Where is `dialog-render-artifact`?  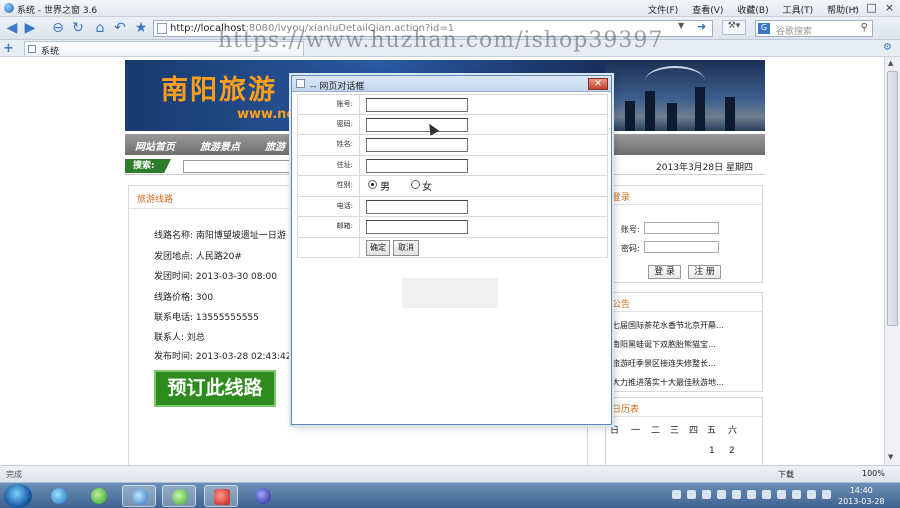
dialog-render-artifact is located at coordinates (450, 293).